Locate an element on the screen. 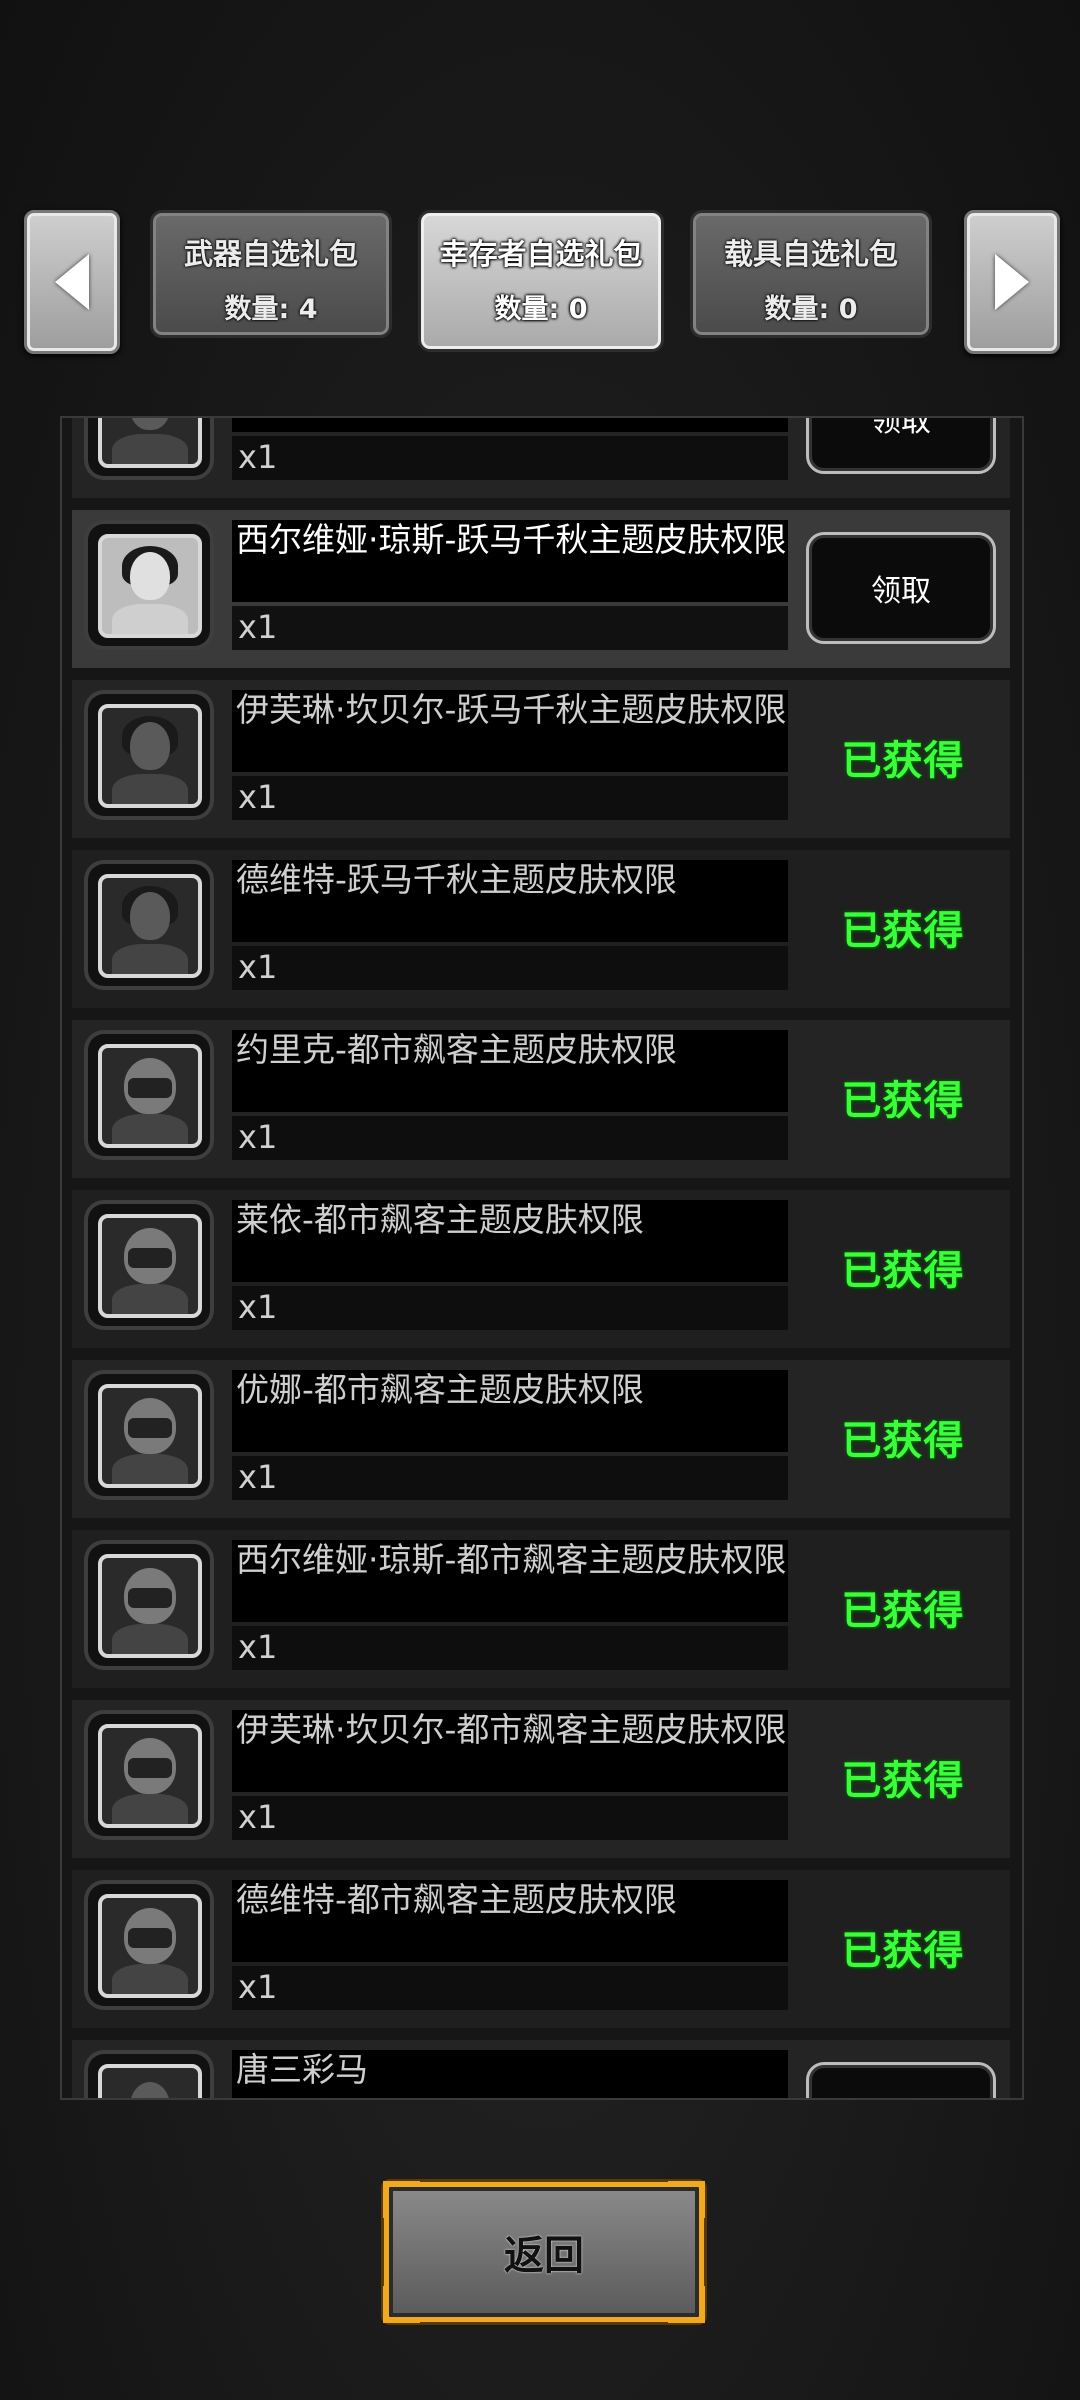  back-button-label: 返回 is located at coordinates (544, 2256).